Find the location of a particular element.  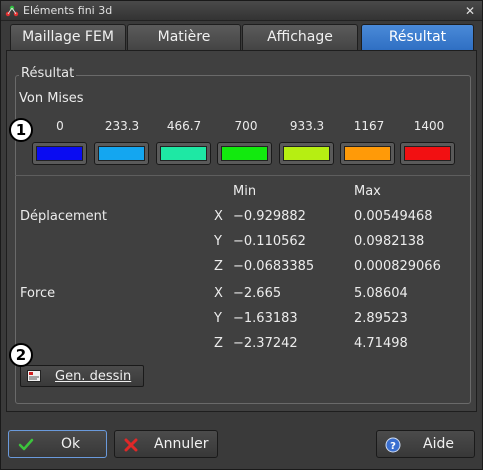

scale-value: 0 is located at coordinates (60, 126).